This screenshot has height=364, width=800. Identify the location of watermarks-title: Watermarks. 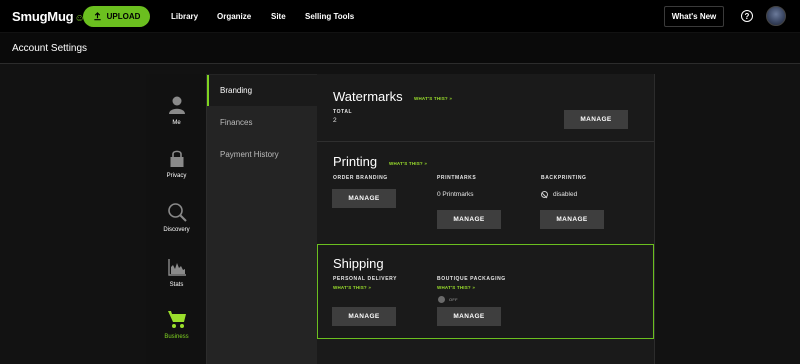
(368, 96).